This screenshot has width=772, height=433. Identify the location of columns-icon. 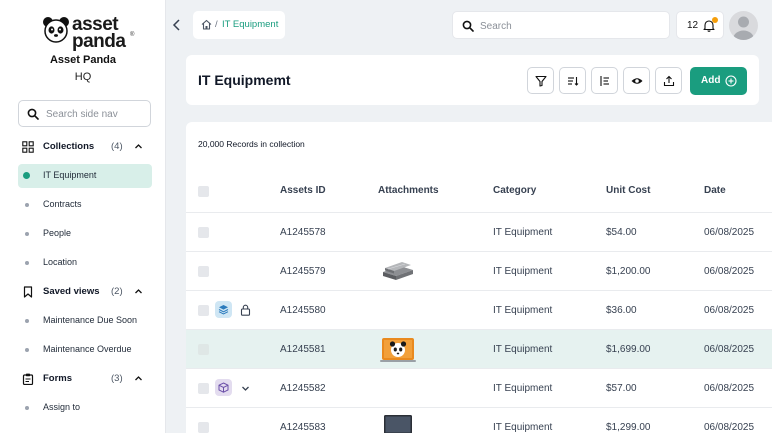
(604, 81).